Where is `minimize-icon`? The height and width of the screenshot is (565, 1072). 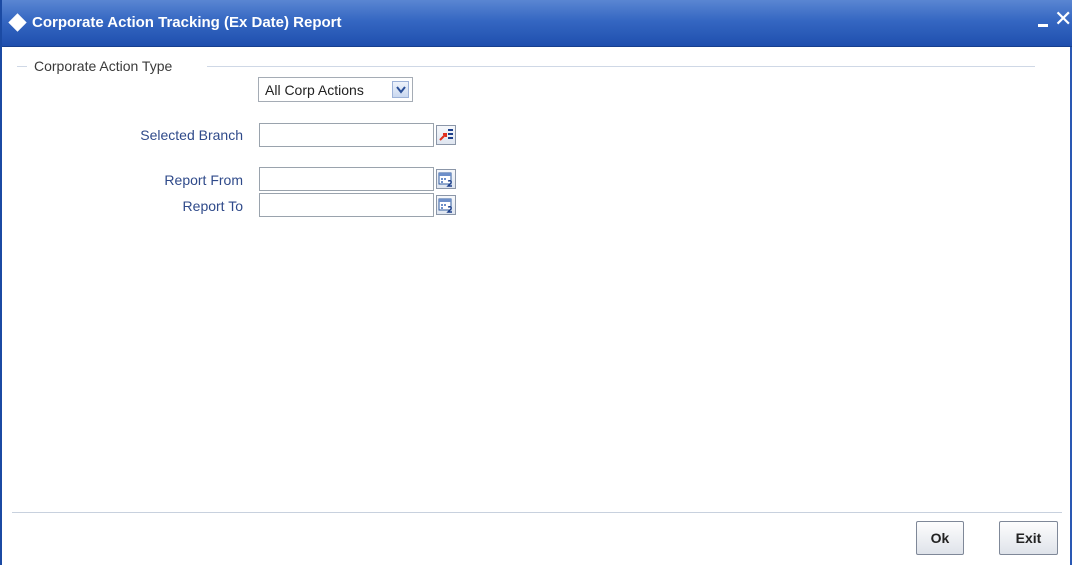
minimize-icon is located at coordinates (1043, 25).